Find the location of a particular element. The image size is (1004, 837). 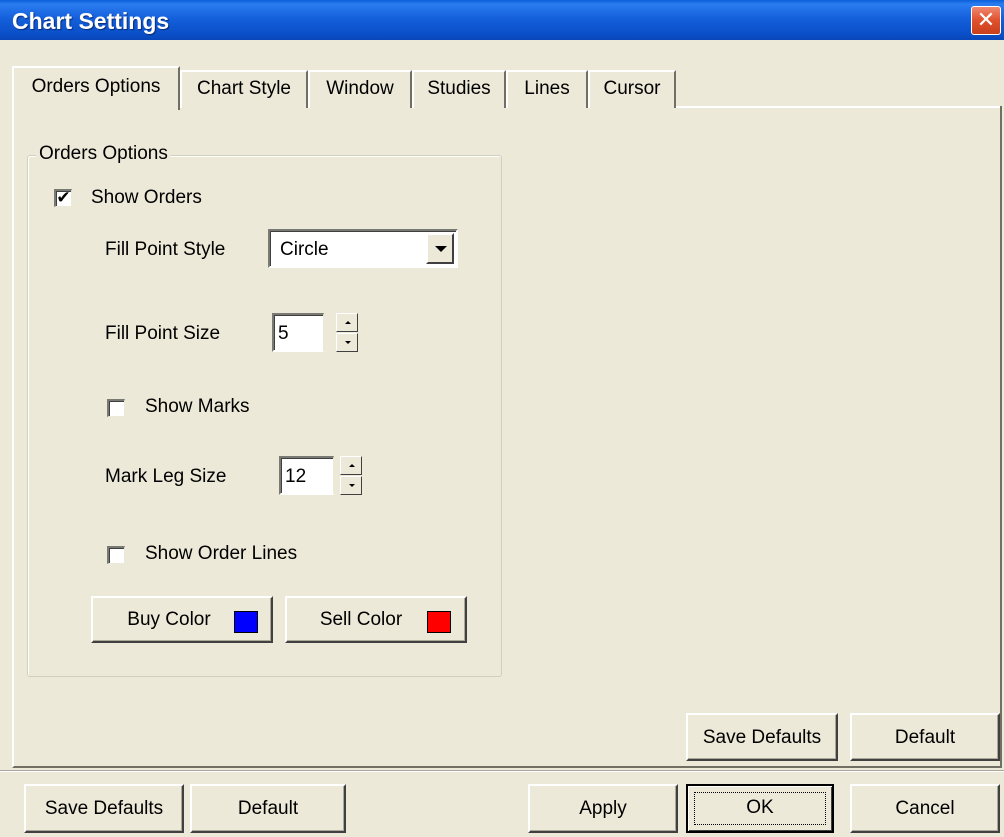

dropdown-button is located at coordinates (440, 248).